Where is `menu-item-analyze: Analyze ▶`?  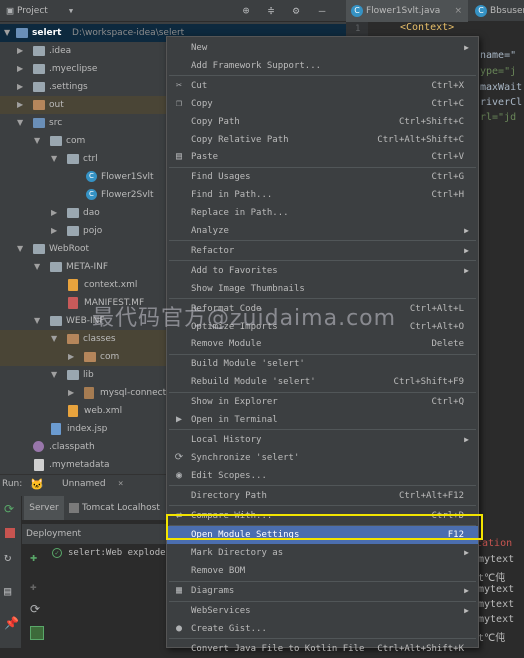
menu-item-analyze: Analyze ▶ is located at coordinates (322, 231).